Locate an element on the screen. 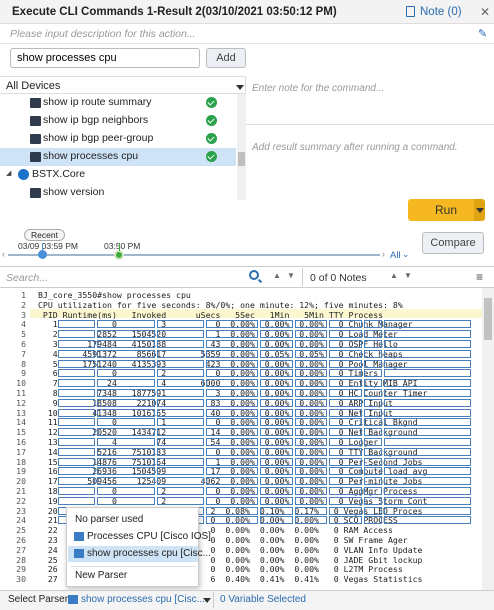 The image size is (494, 610). timeline-point-current is located at coordinates (119, 255).